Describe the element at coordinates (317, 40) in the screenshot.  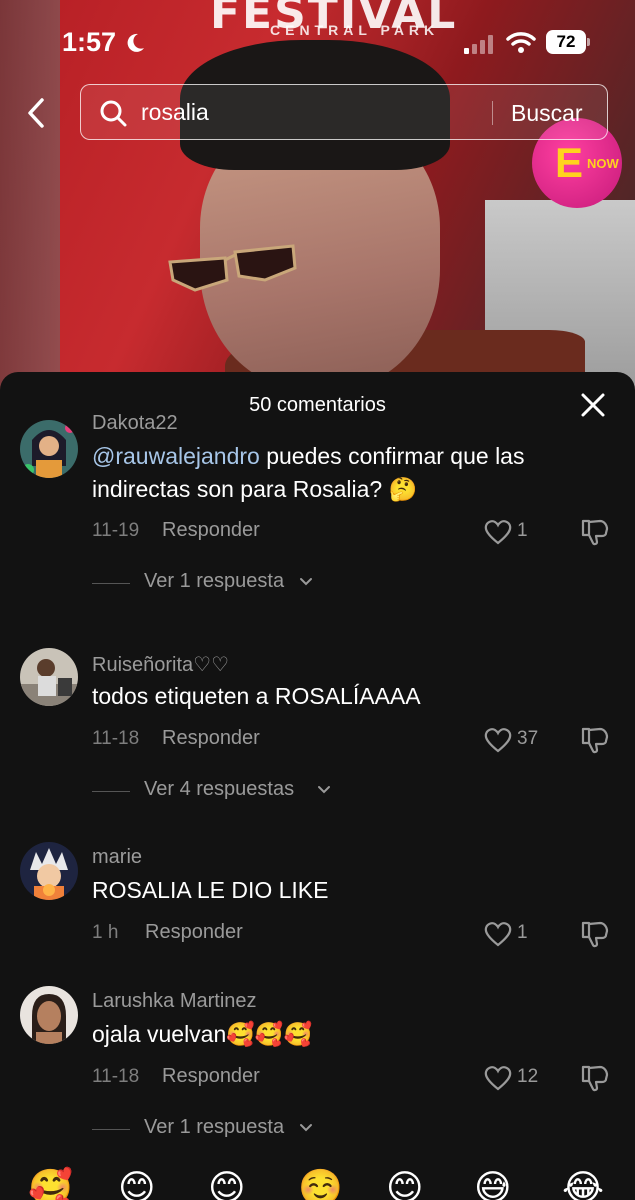
I see `status-bar: 1:57 72` at that location.